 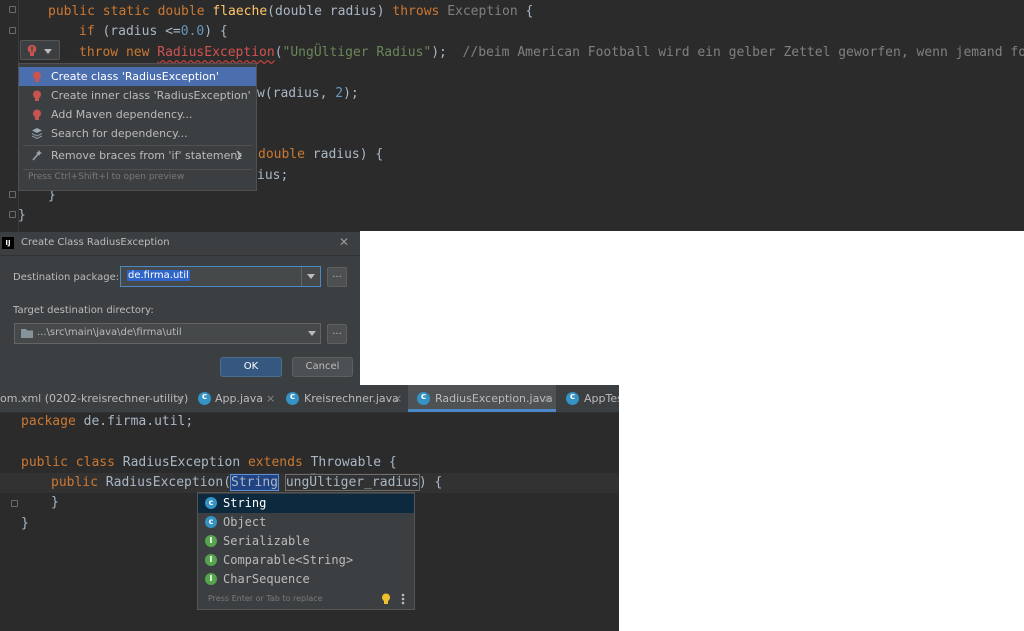 I want to click on code-text: Throwable {, so click(x=349, y=462).